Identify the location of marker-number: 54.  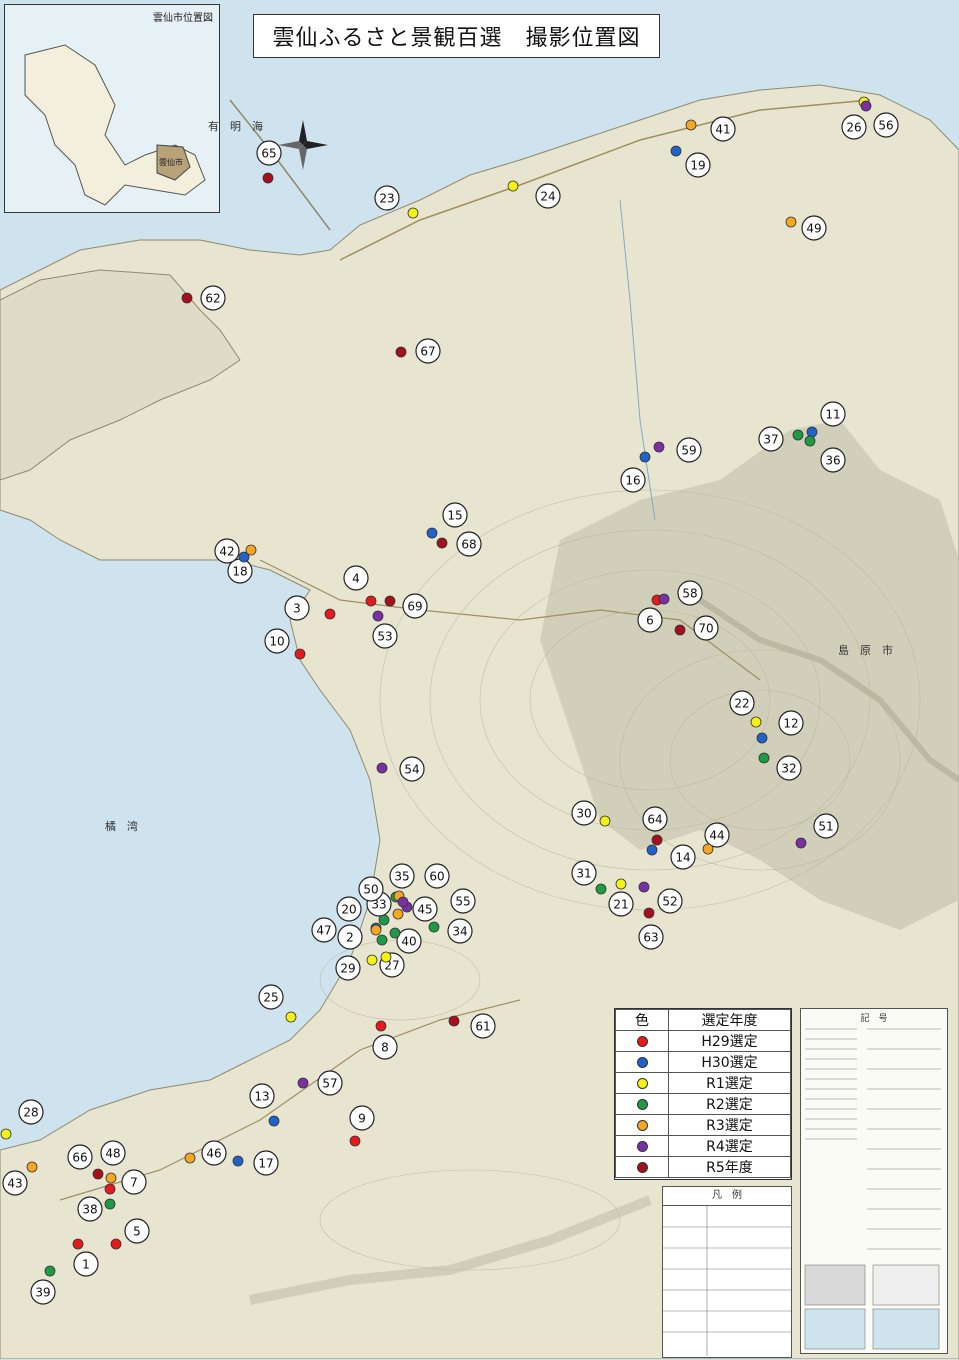
(411, 770).